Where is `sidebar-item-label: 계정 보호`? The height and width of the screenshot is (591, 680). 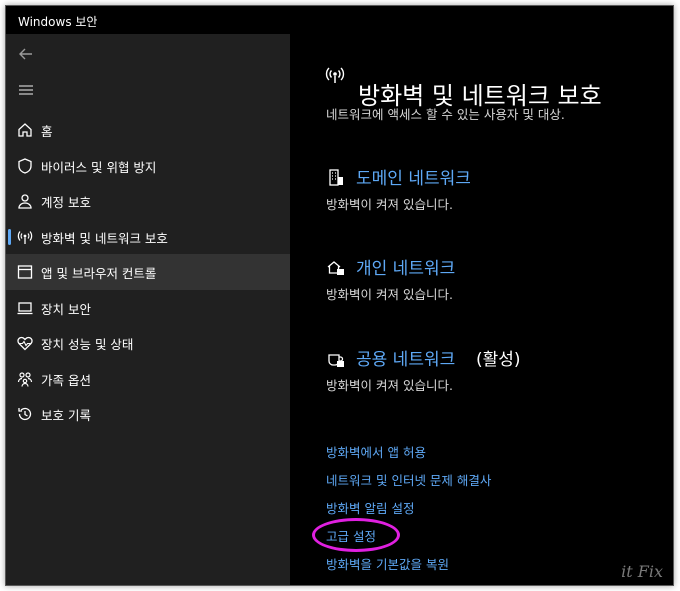
sidebar-item-label: 계정 보호 is located at coordinates (66, 202).